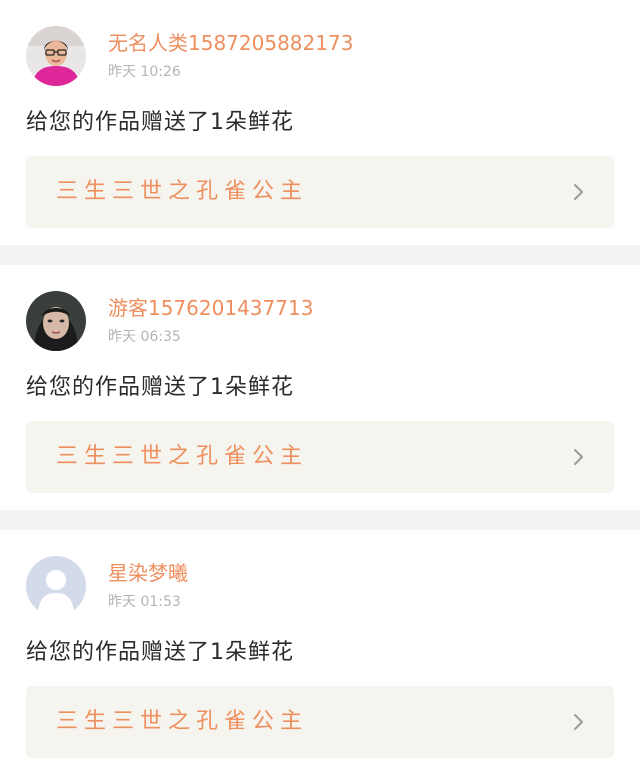  Describe the element at coordinates (210, 308) in the screenshot. I see `user-name: 游客15762014377​13` at that location.